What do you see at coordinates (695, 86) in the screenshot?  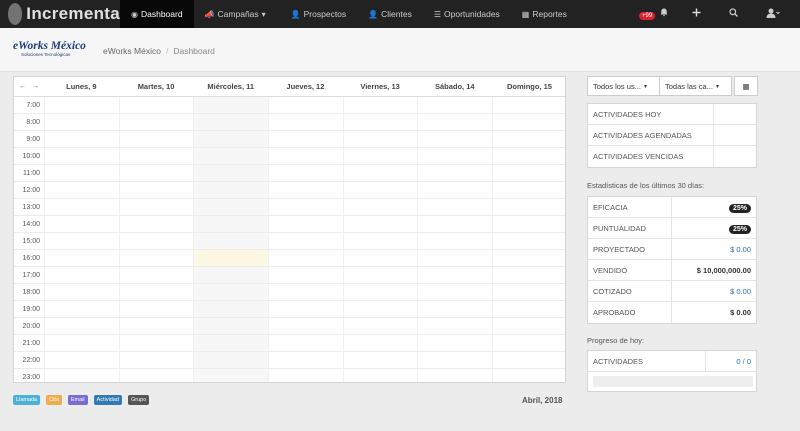 I see `categories-filter-dropdown: Todas las ca... ▾` at bounding box center [695, 86].